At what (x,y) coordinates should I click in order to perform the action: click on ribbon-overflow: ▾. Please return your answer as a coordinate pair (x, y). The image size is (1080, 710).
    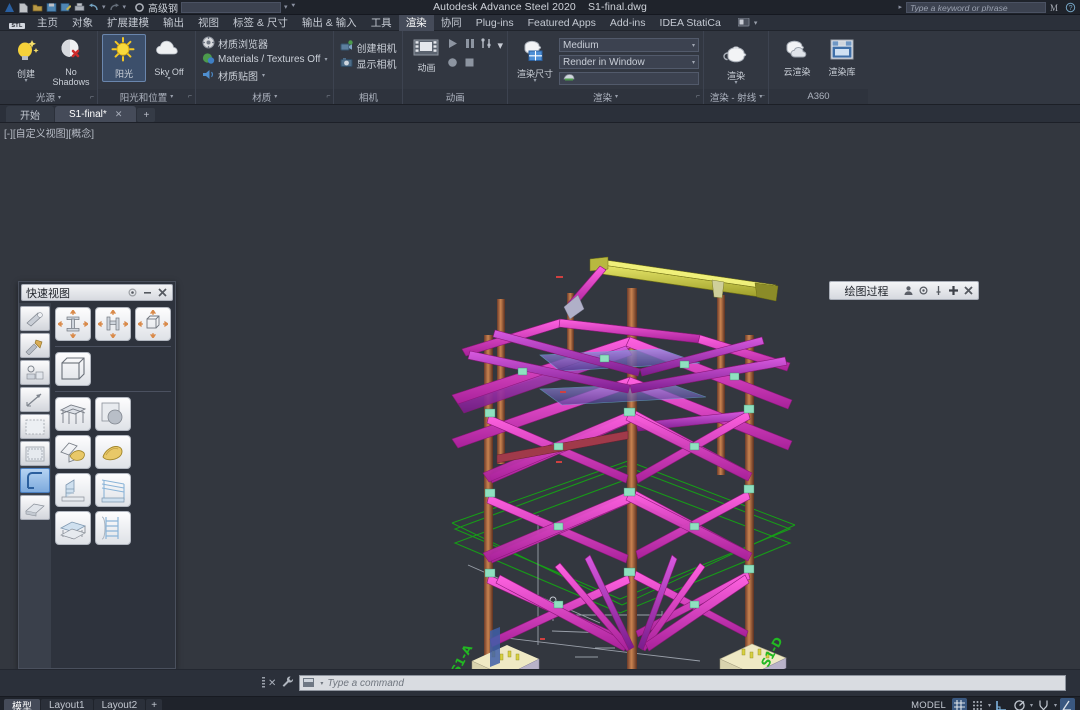
    Looking at the image, I should click on (747, 22).